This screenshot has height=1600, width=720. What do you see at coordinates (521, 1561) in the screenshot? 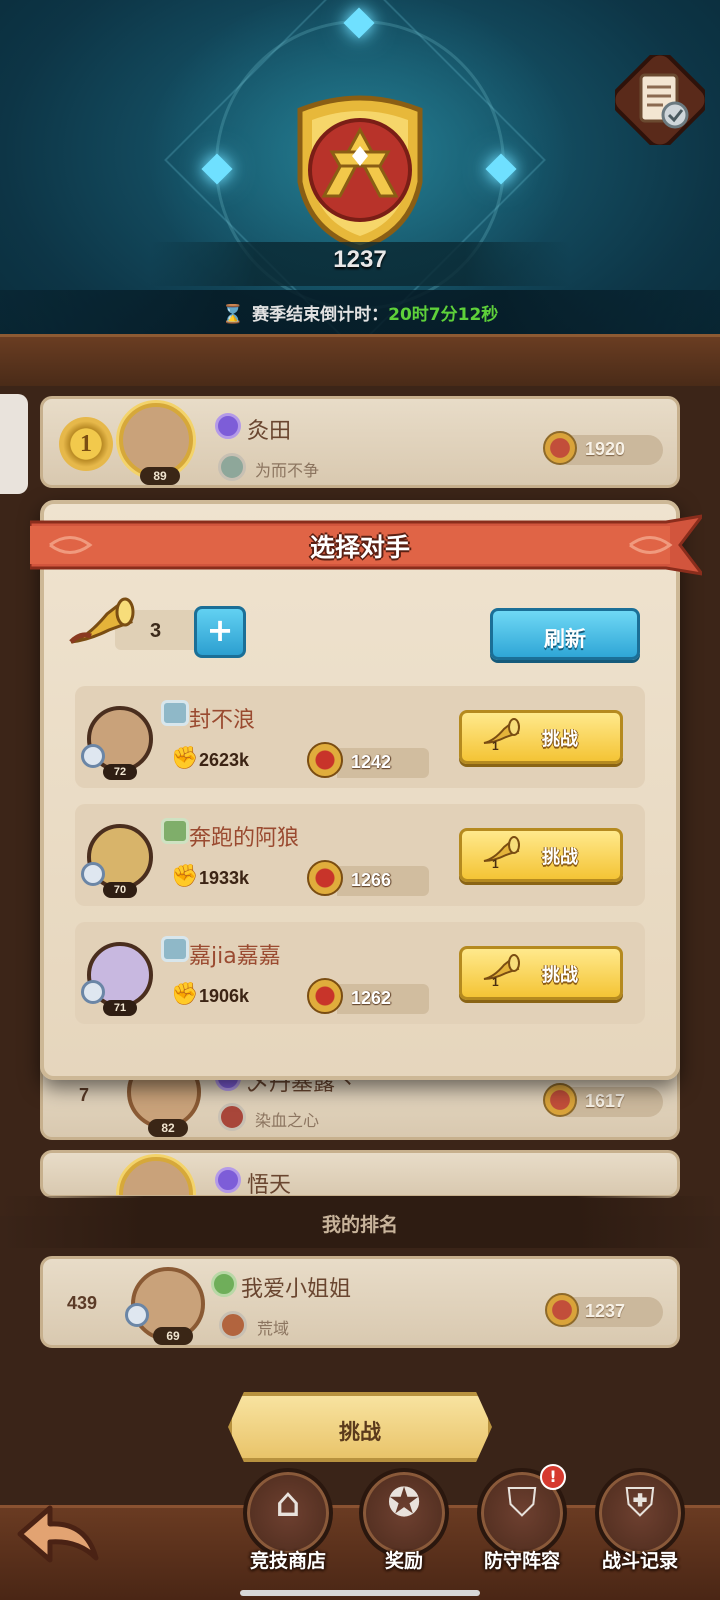
I see `nav-label: 防守阵容` at bounding box center [521, 1561].